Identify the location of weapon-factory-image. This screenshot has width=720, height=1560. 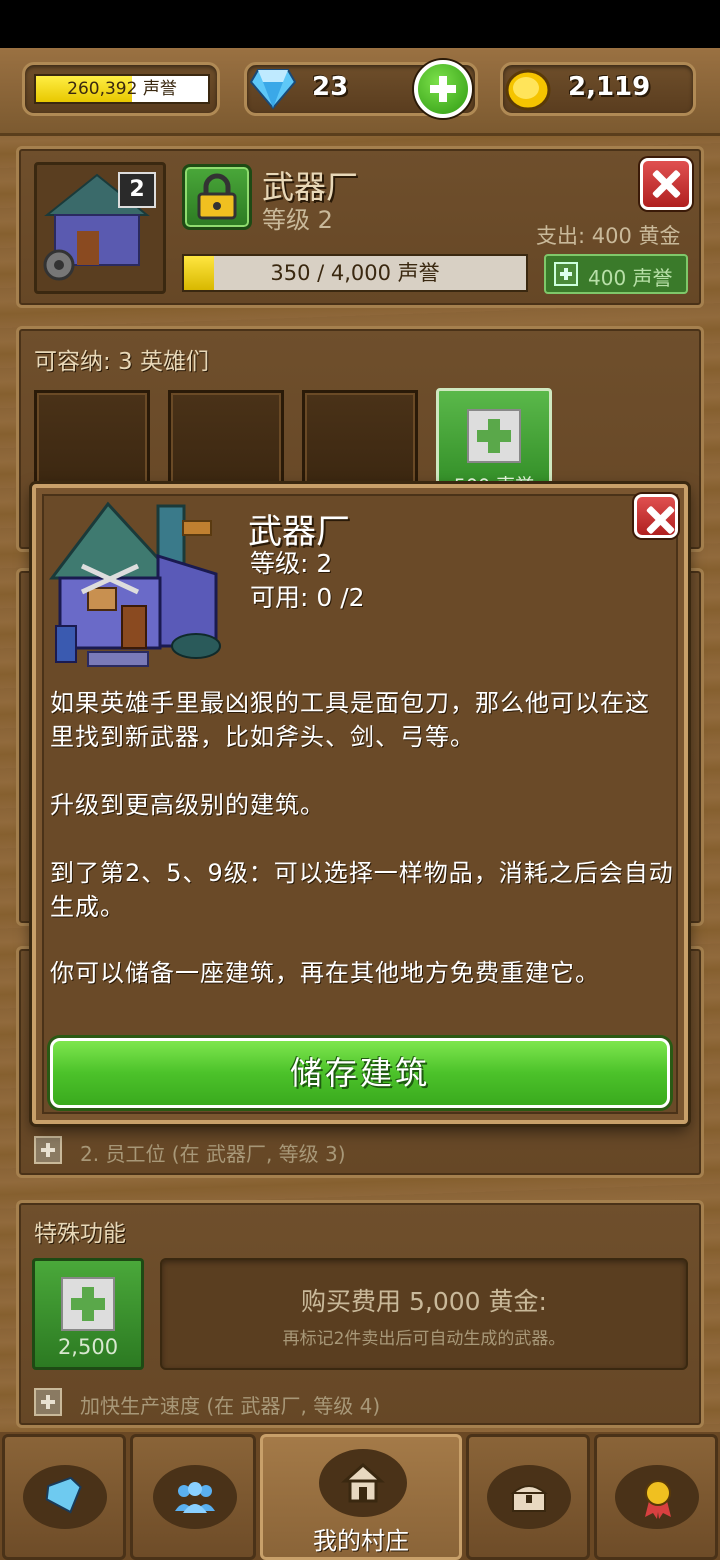
(134, 584).